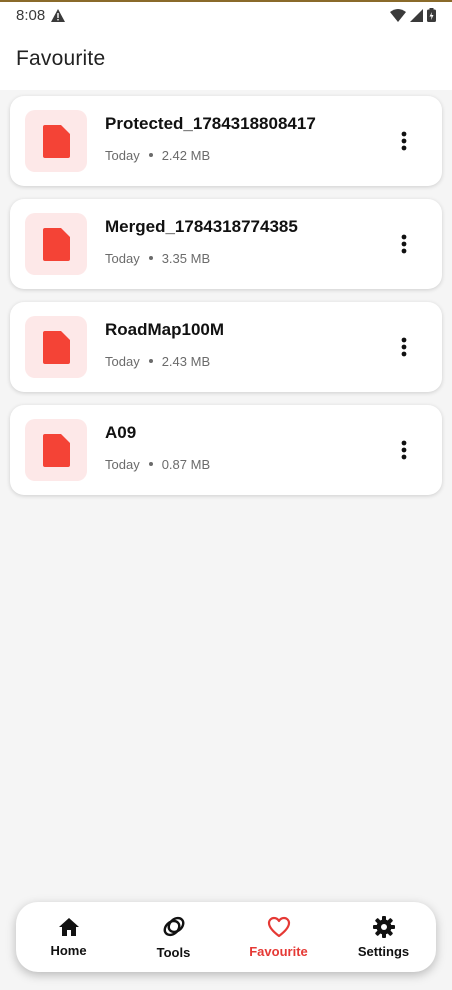 Image resolution: width=452 pixels, height=990 pixels. Describe the element at coordinates (245, 138) in the screenshot. I see `file-info: Protected_1784318808417 Today 2.42 MB` at that location.